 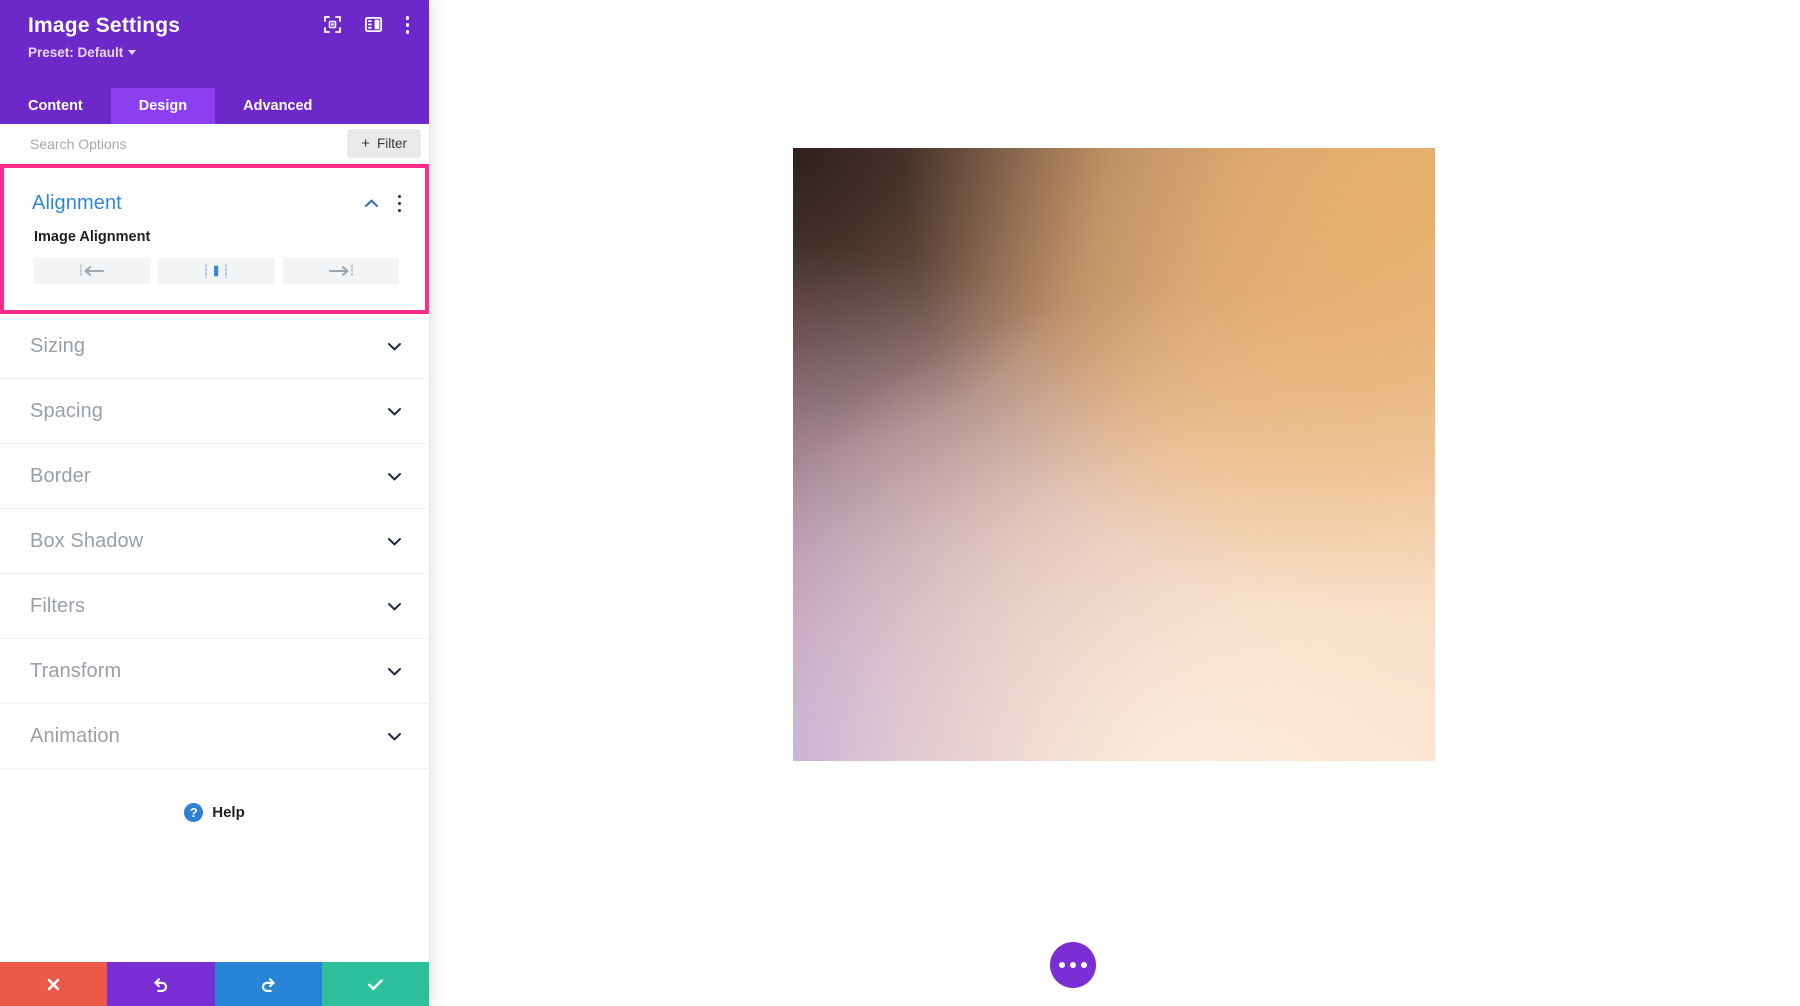 I want to click on align-center-button, so click(x=216, y=271).